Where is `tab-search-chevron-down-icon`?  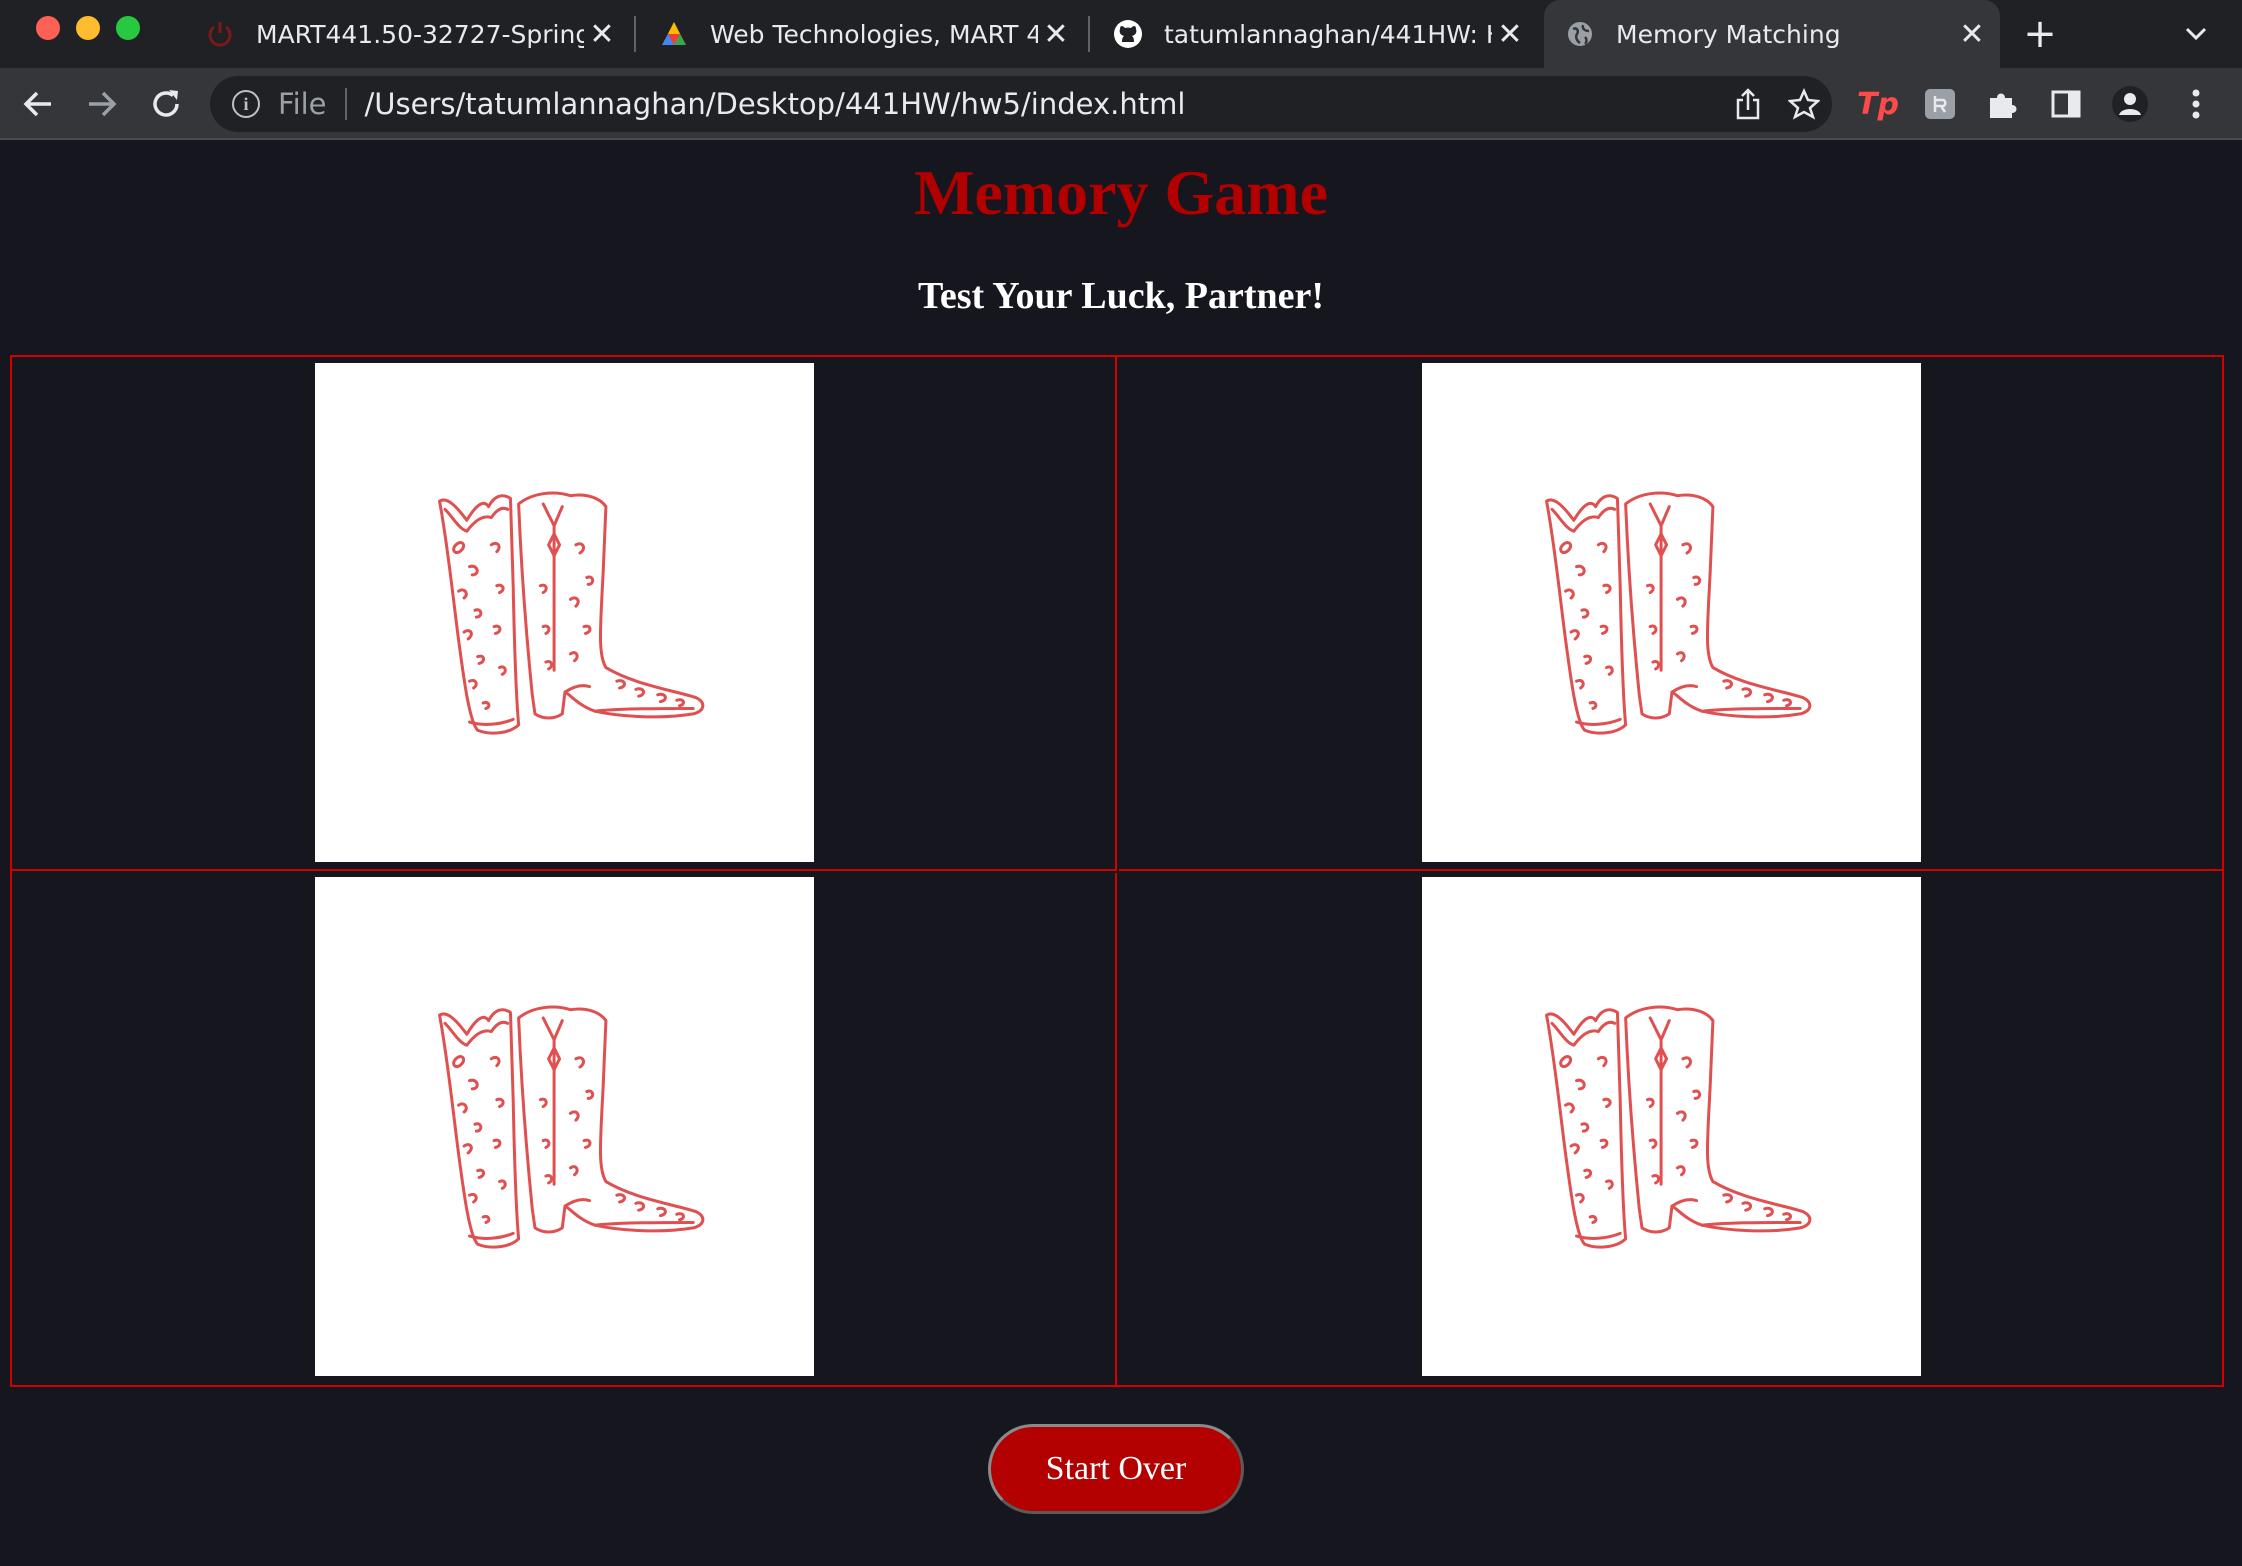 tab-search-chevron-down-icon is located at coordinates (2196, 34).